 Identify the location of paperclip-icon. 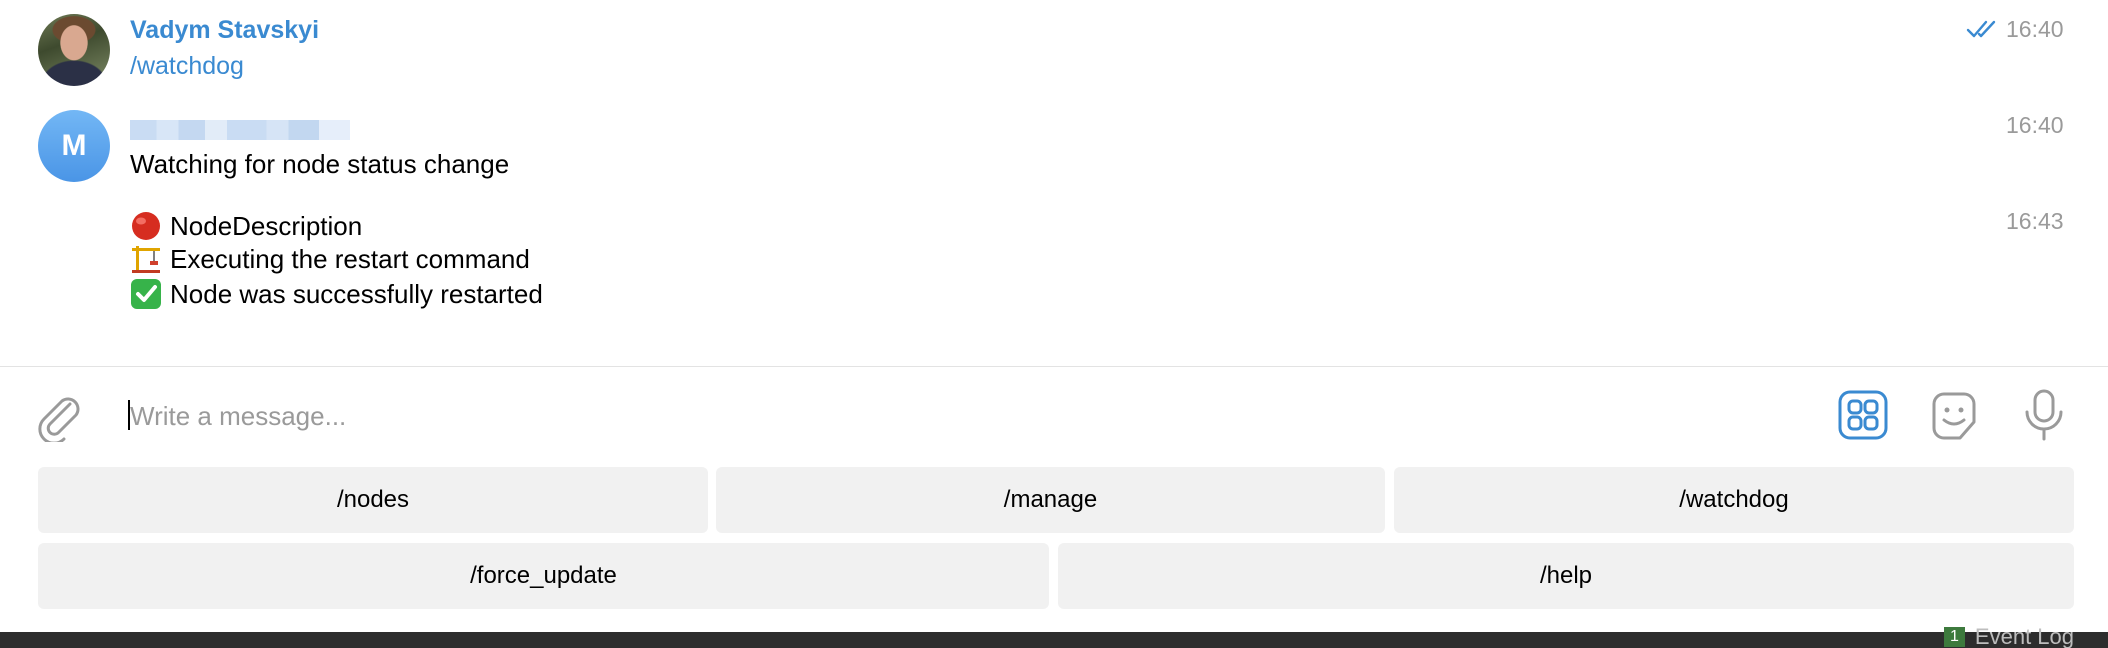
(59, 416).